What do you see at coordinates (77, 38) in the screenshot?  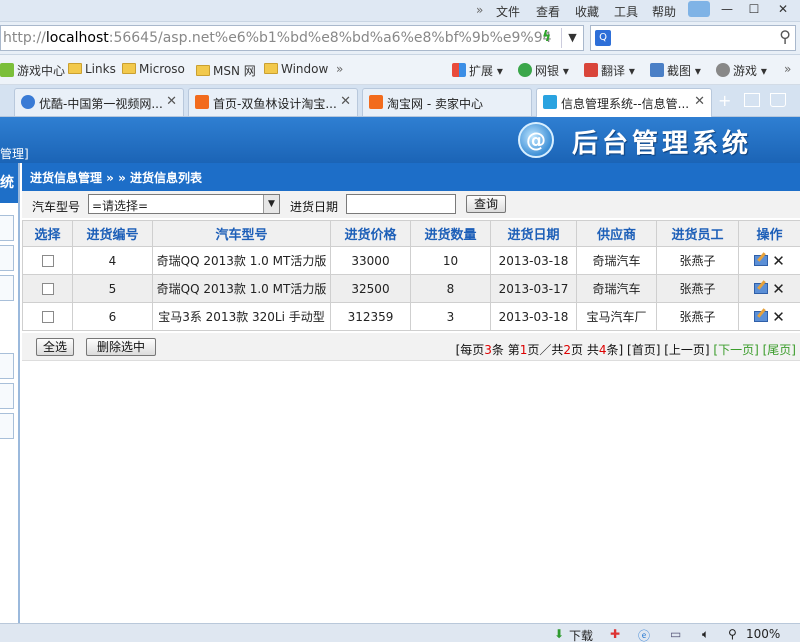 I see `url-host: localhost` at bounding box center [77, 38].